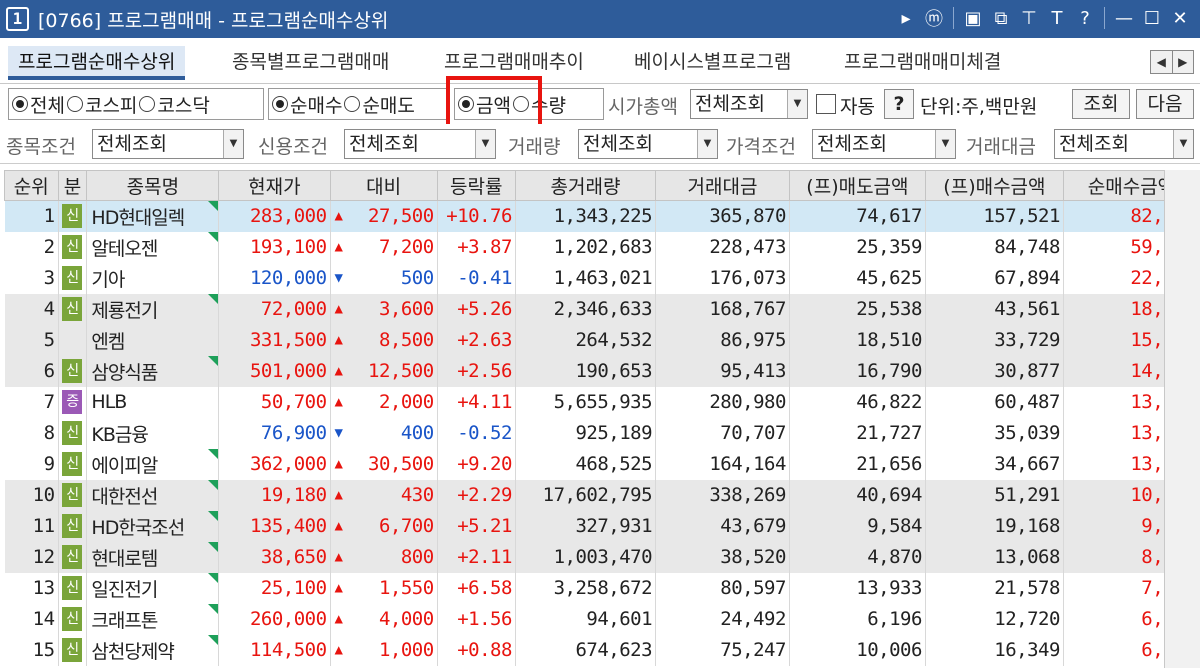 Image resolution: width=1200 pixels, height=668 pixels. What do you see at coordinates (384, 402) in the screenshot?
I see `cell-diff: ▲ 2,000` at bounding box center [384, 402].